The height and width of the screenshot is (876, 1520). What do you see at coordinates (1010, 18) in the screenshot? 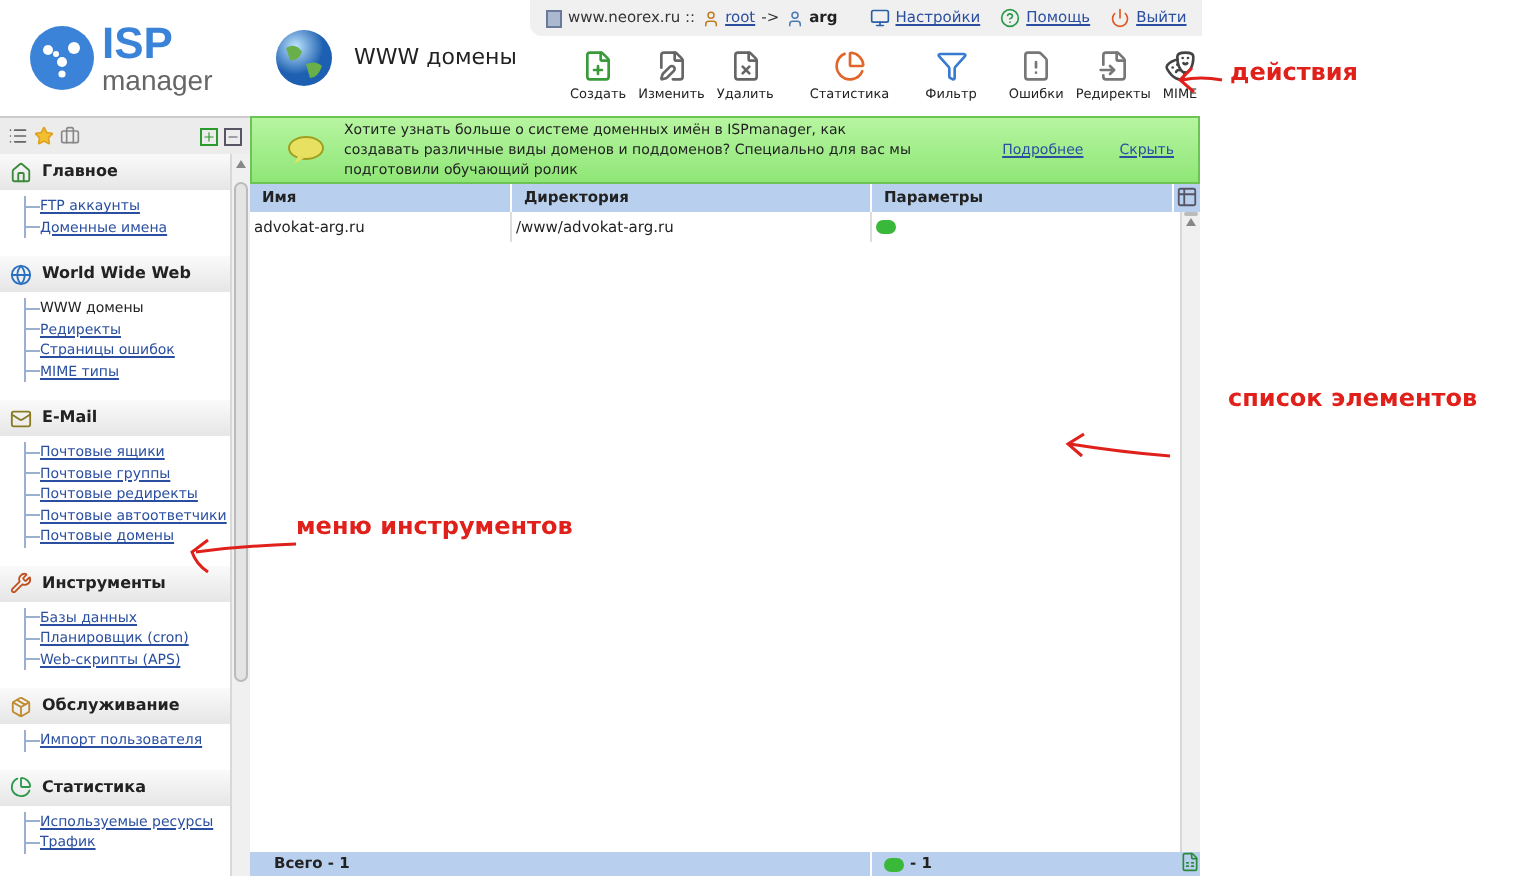
I see `help-icon` at bounding box center [1010, 18].